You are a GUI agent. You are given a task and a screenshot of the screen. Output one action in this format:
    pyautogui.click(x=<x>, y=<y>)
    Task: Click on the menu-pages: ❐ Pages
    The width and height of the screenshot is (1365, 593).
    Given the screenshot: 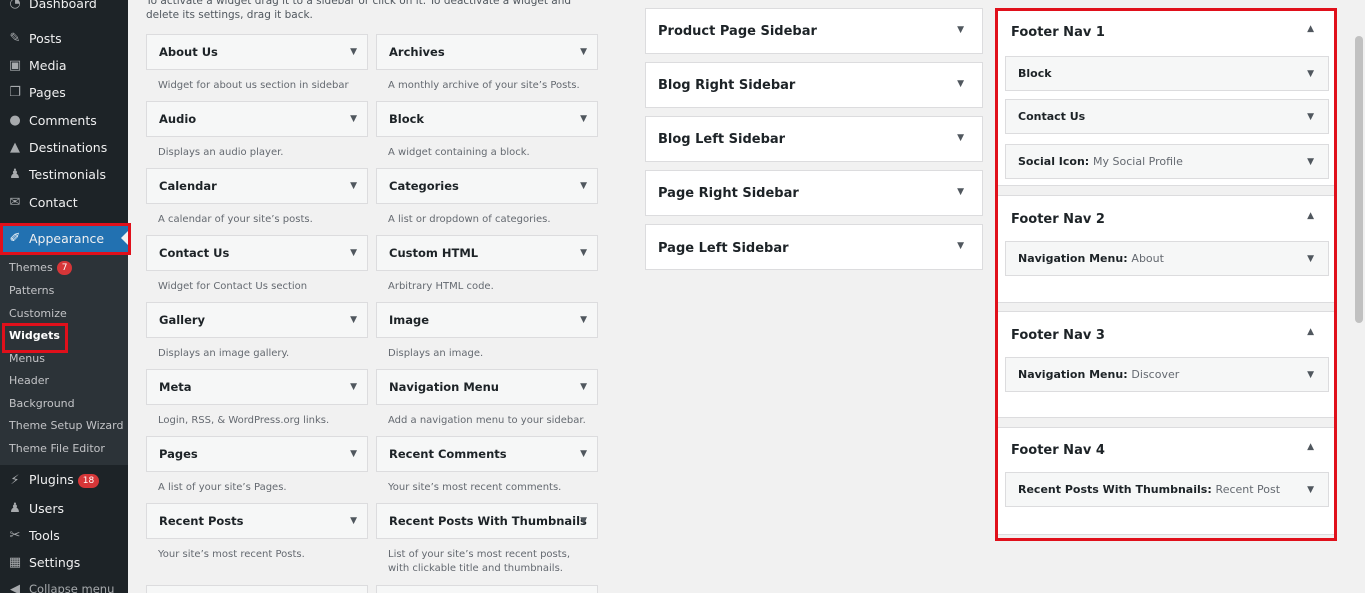 What is the action you would take?
    pyautogui.click(x=64, y=92)
    